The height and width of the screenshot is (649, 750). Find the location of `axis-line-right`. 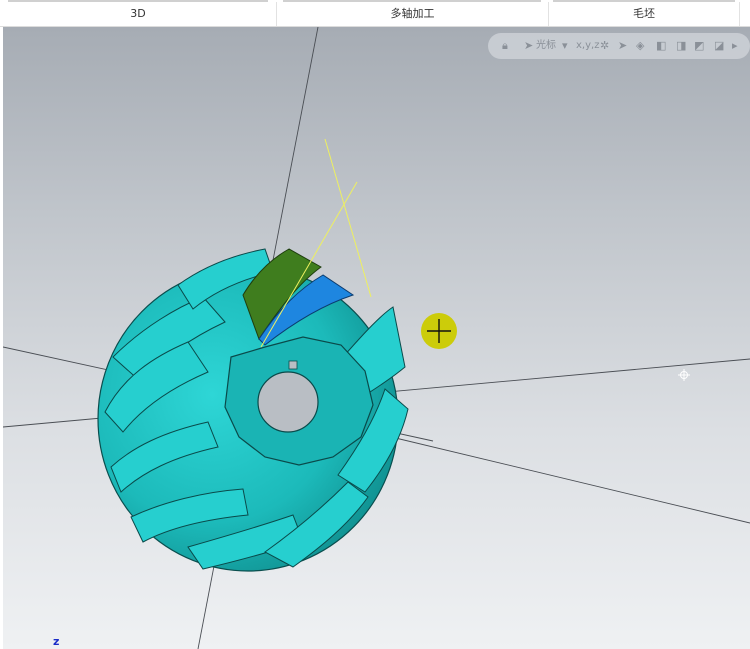

axis-line-right is located at coordinates (566, 479).